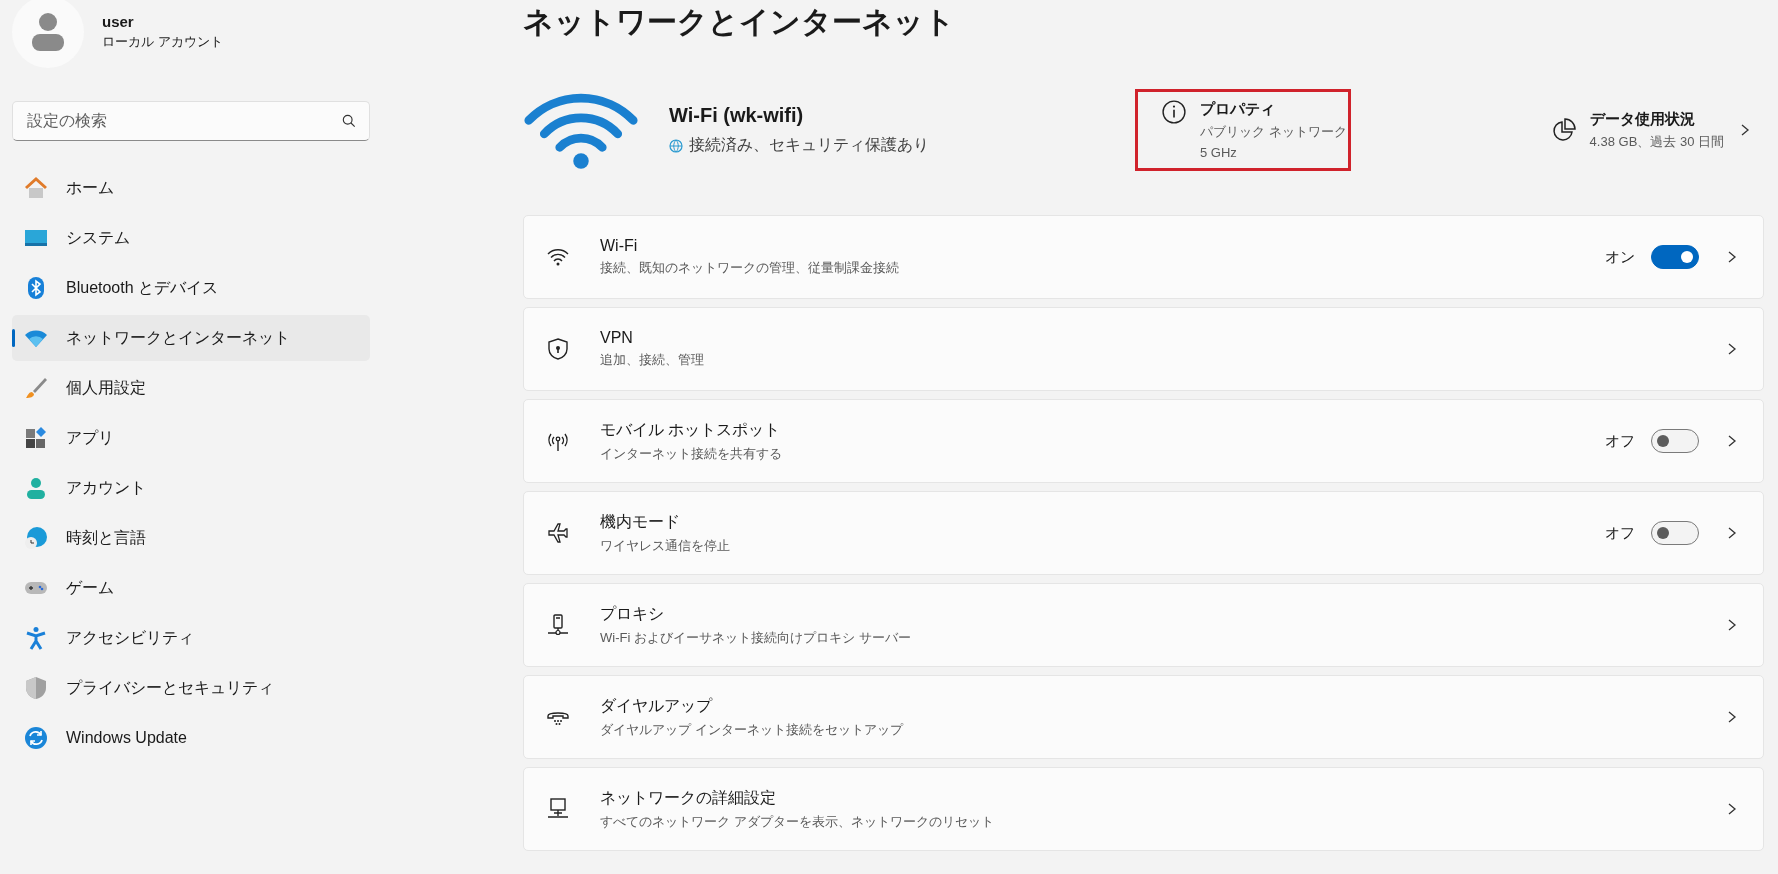  What do you see at coordinates (1143, 809) in the screenshot?
I see `settings-card: ネットワークの詳細設定 すべてのネットワーク アダプターを表示、ネットワークのリセット` at bounding box center [1143, 809].